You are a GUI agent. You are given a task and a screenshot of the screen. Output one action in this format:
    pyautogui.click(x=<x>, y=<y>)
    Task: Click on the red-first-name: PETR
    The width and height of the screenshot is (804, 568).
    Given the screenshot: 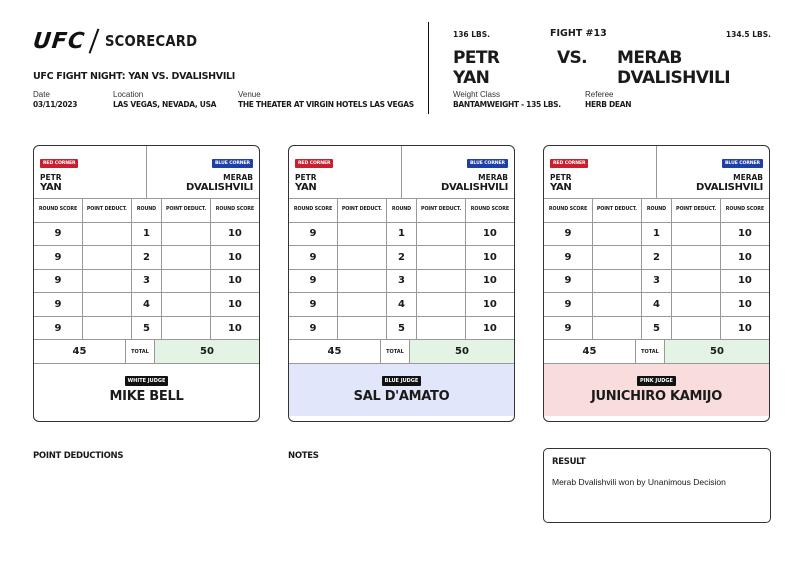 What is the action you would take?
    pyautogui.click(x=306, y=177)
    